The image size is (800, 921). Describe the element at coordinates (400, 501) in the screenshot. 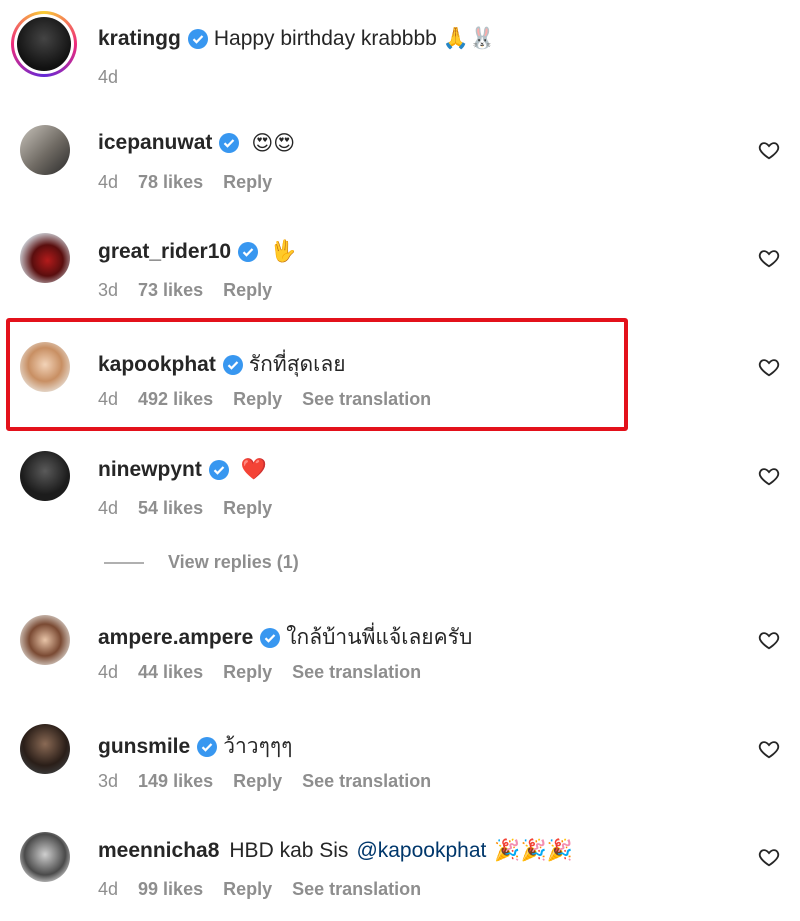

I see `comment-item: ninewpynt ❤️ 4d 54 likes Reply` at that location.